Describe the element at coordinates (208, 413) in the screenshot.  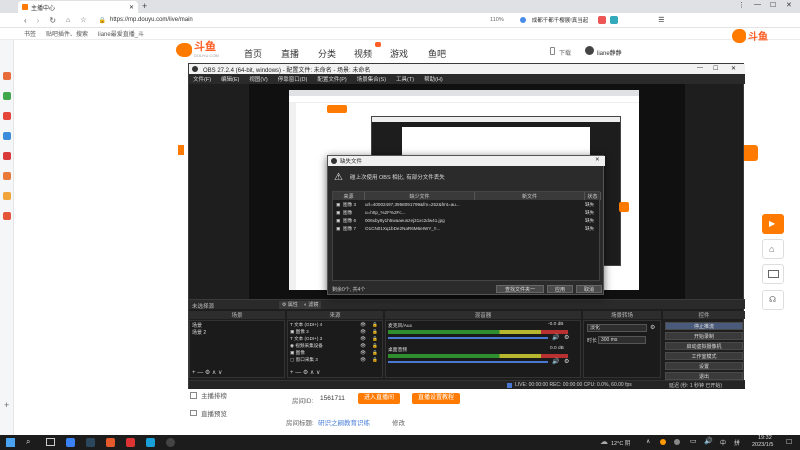
I see `left-menu-item: 直播预览` at that location.